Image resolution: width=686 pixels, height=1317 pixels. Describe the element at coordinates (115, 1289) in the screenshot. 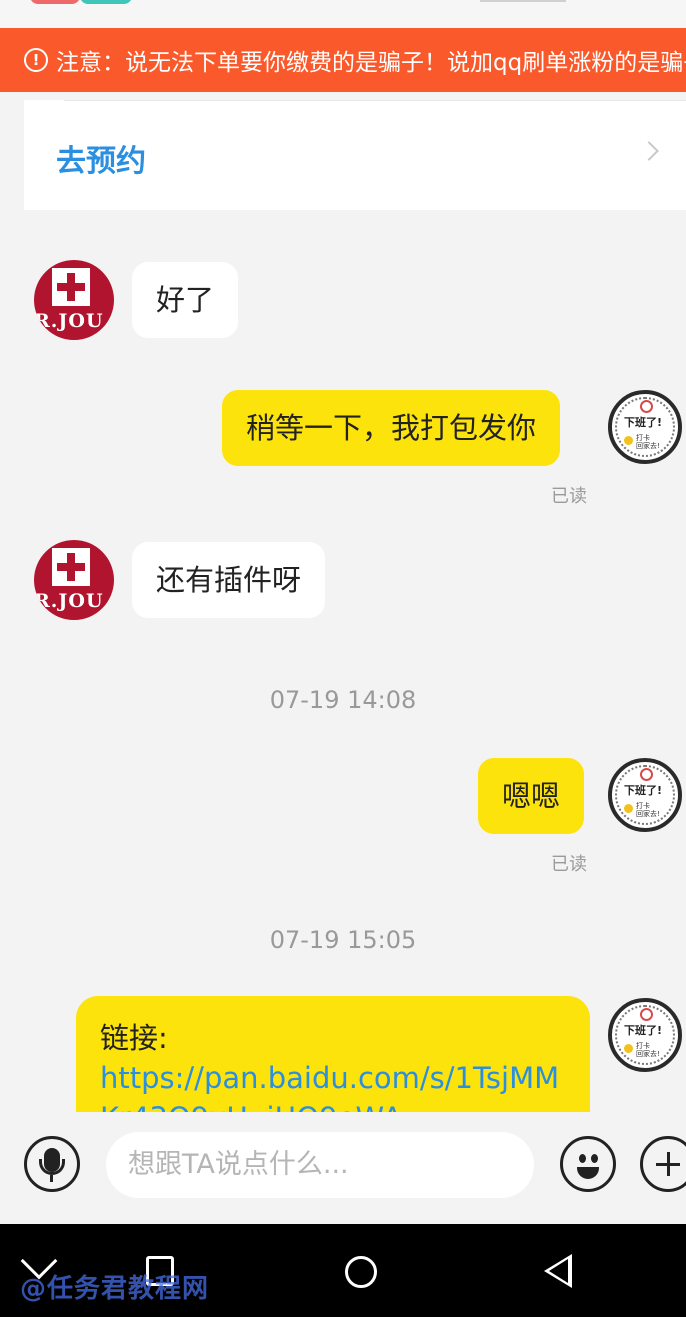

I see `watermark-text: @任务君教程网` at that location.